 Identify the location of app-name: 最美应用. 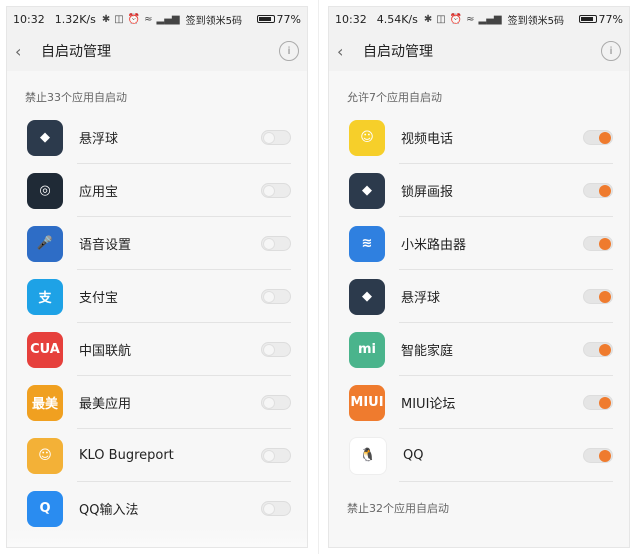
(105, 404).